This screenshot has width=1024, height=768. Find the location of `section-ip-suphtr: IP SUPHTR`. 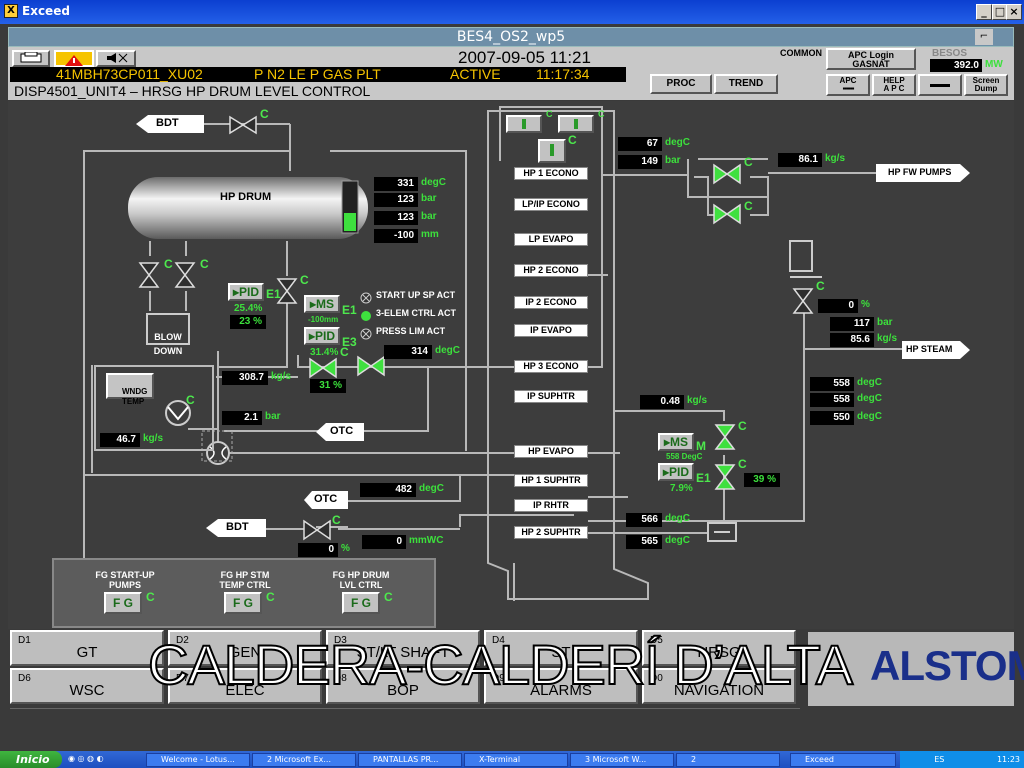

section-ip-suphtr: IP SUPHTR is located at coordinates (551, 396).